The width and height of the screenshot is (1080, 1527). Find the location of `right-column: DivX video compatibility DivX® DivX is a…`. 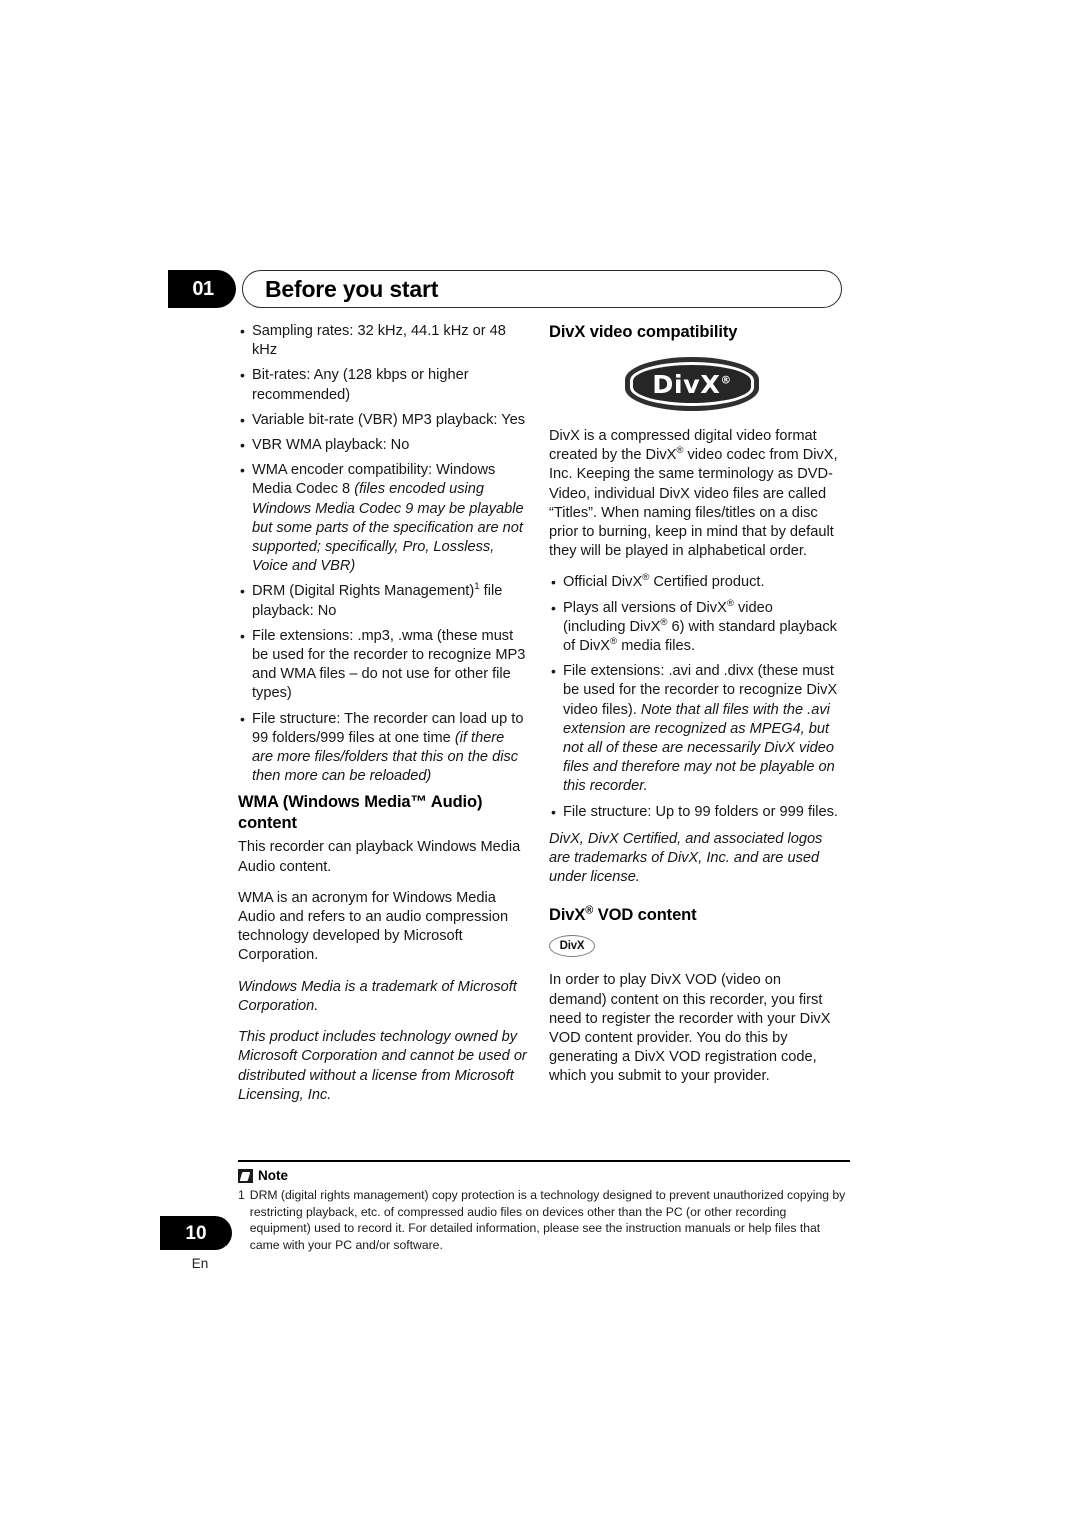

right-column: DivX video compatibility DivX® DivX is a… is located at coordinates (694, 710).